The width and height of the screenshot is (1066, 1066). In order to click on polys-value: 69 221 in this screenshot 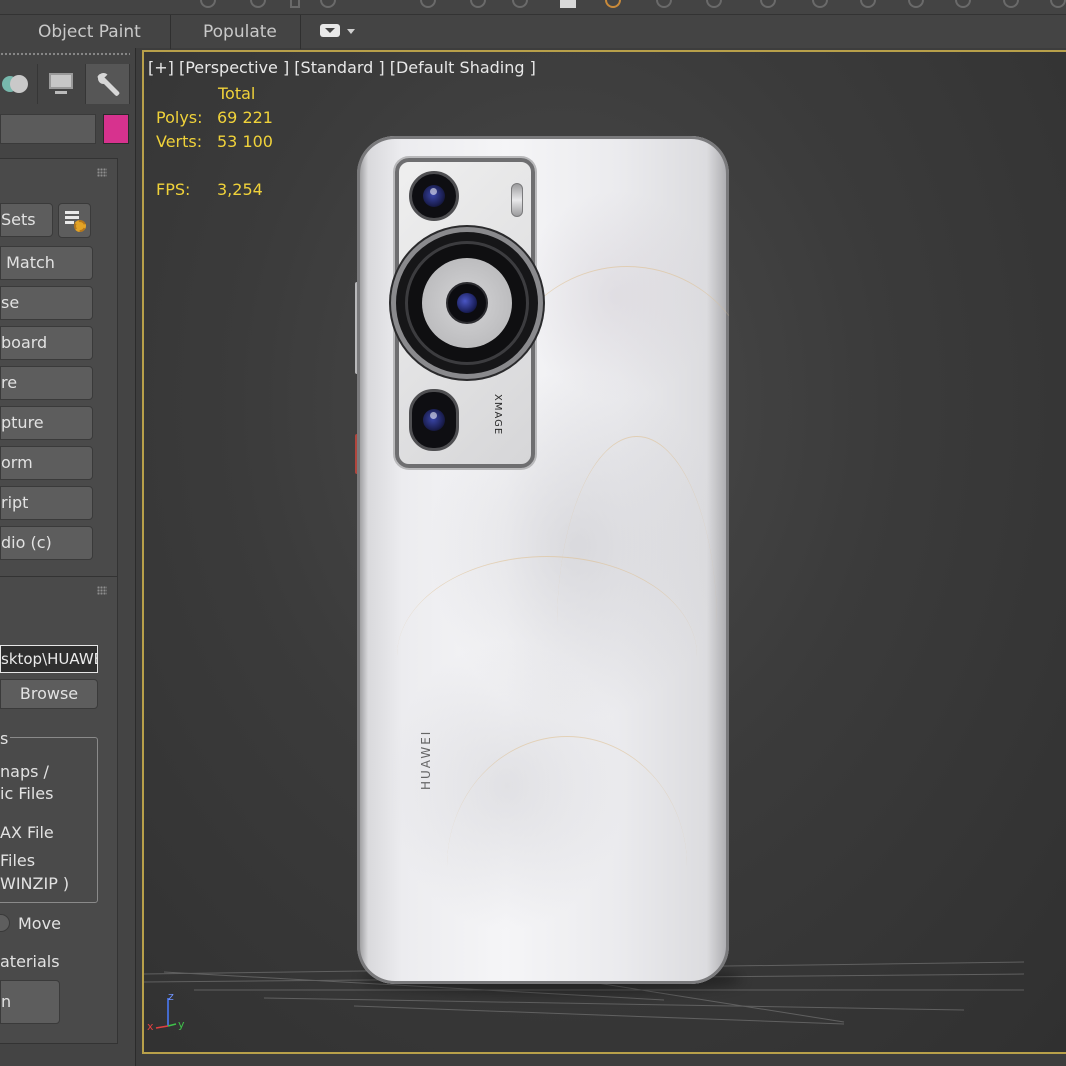, I will do `click(245, 117)`.